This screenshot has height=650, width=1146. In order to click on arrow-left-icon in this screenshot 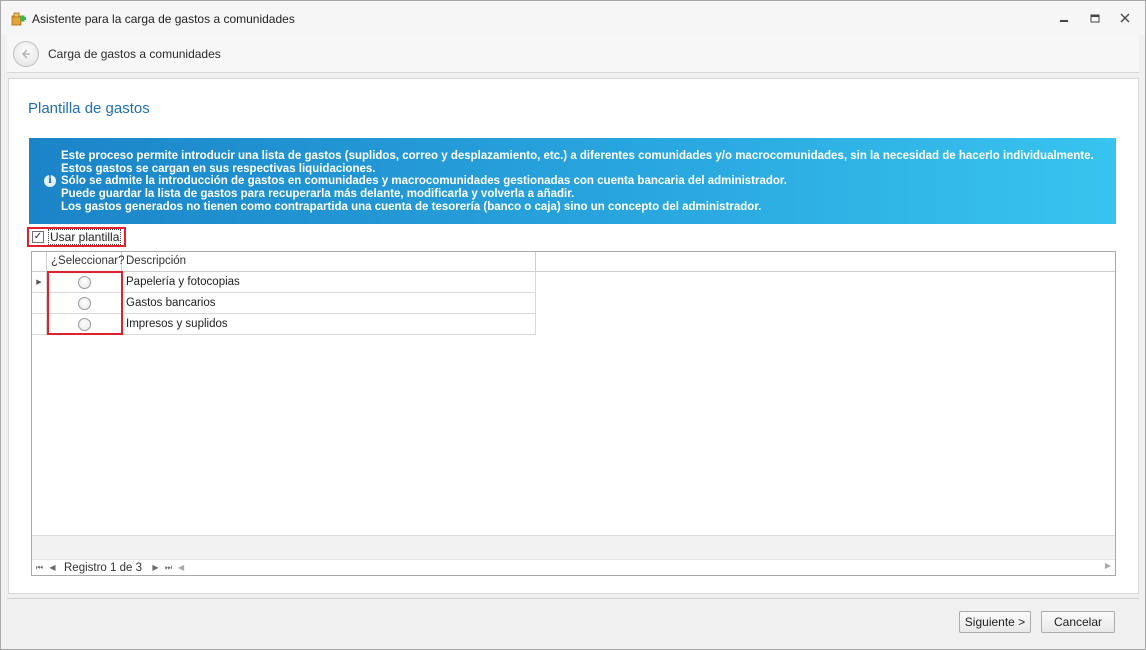, I will do `click(25, 54)`.